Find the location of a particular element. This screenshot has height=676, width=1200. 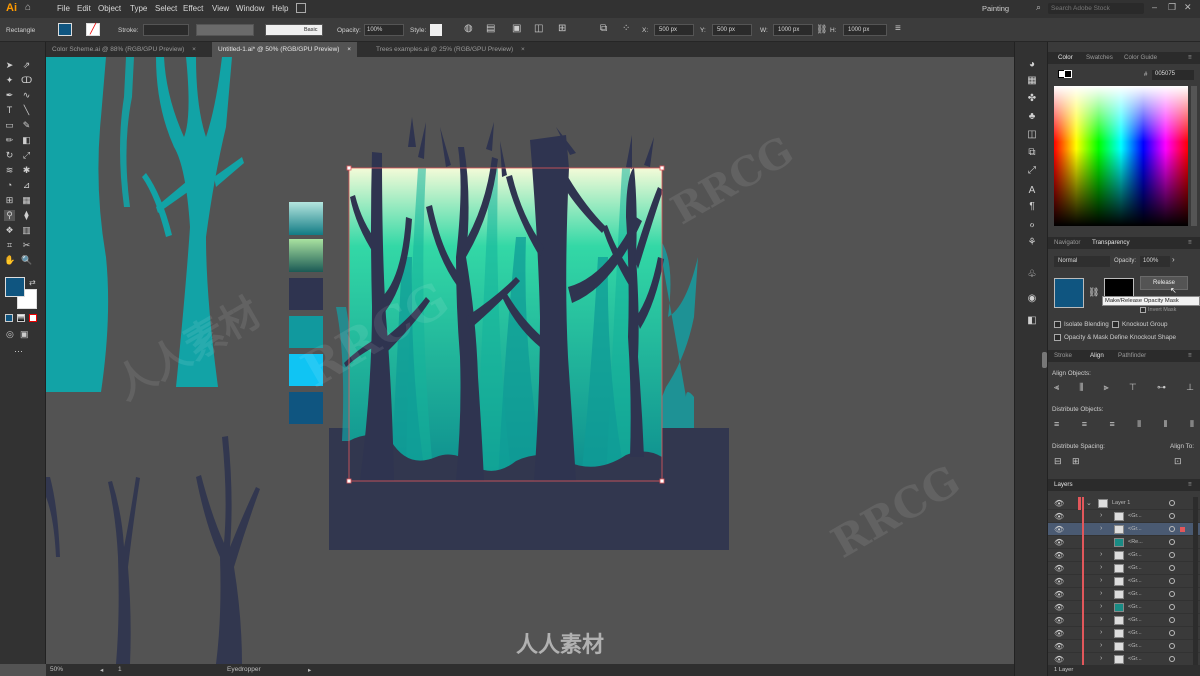

dist-hcenter-icon: ⦀ is located at coordinates (1166, 425).